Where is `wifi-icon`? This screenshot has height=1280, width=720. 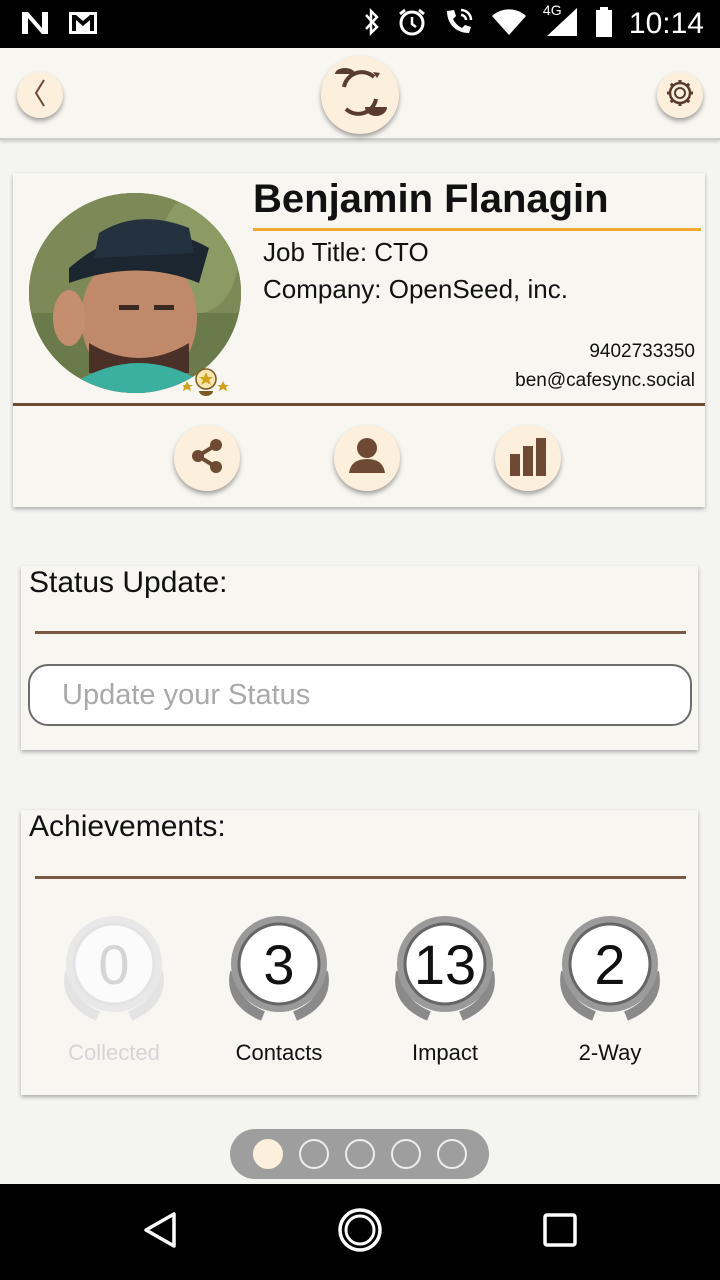 wifi-icon is located at coordinates (509, 24).